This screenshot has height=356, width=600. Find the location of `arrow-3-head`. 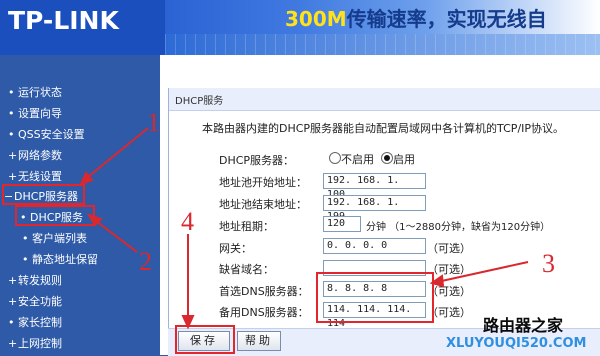

arrow-3-head is located at coordinates (437, 281).